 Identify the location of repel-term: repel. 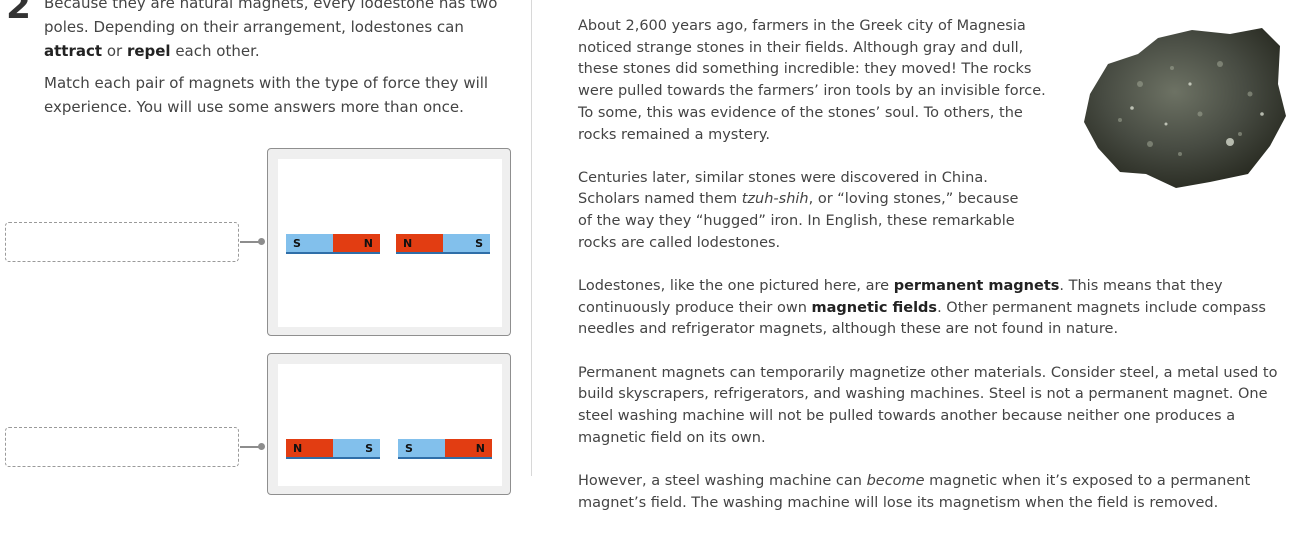
(148, 51).